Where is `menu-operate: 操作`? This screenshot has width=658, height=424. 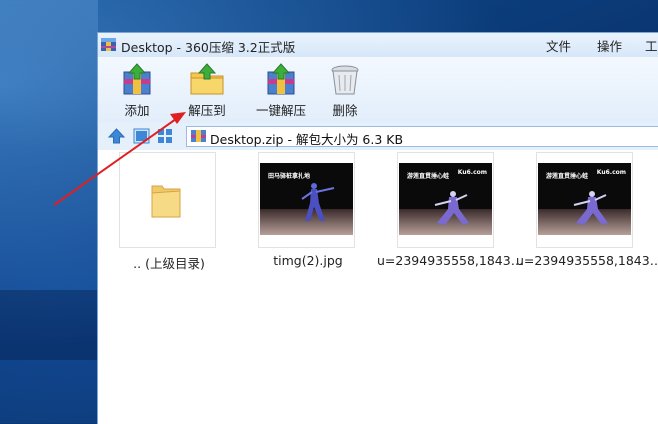
menu-operate: 操作 is located at coordinates (609, 45).